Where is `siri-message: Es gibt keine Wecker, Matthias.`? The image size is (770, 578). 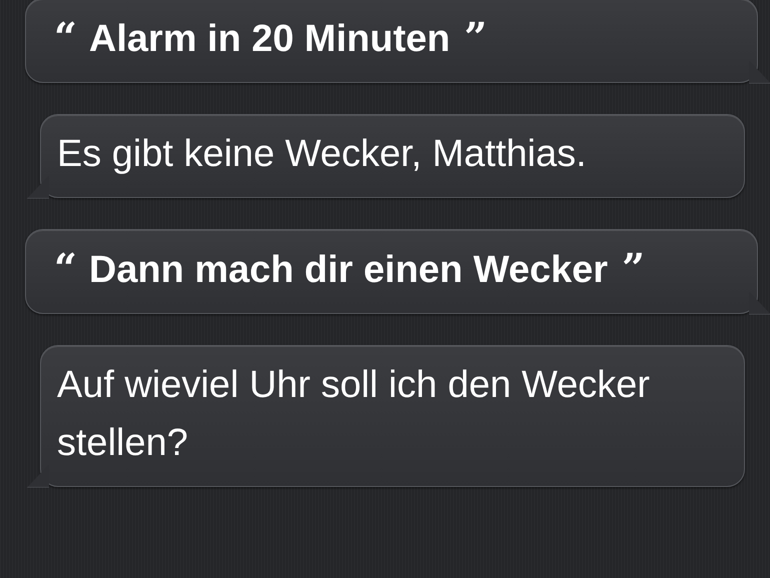 siri-message: Es gibt keine Wecker, Matthias. is located at coordinates (321, 154).